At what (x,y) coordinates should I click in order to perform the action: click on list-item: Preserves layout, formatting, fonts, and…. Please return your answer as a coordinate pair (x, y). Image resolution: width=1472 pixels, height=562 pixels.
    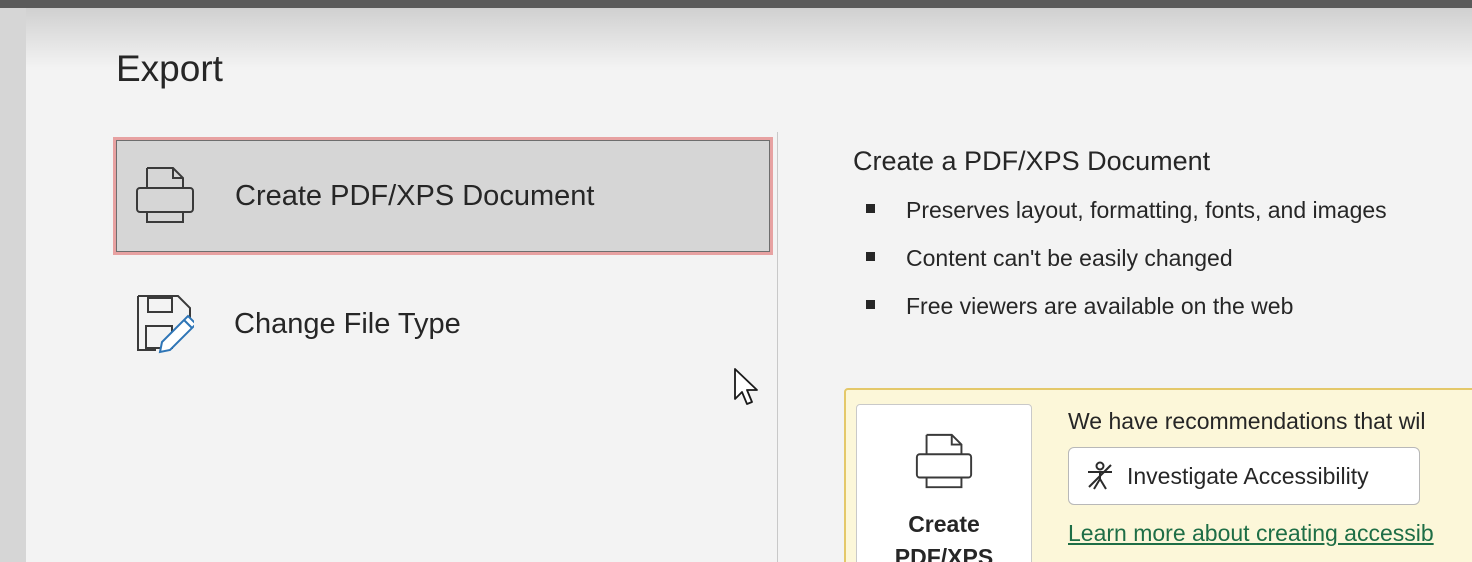
    Looking at the image, I should click on (1123, 216).